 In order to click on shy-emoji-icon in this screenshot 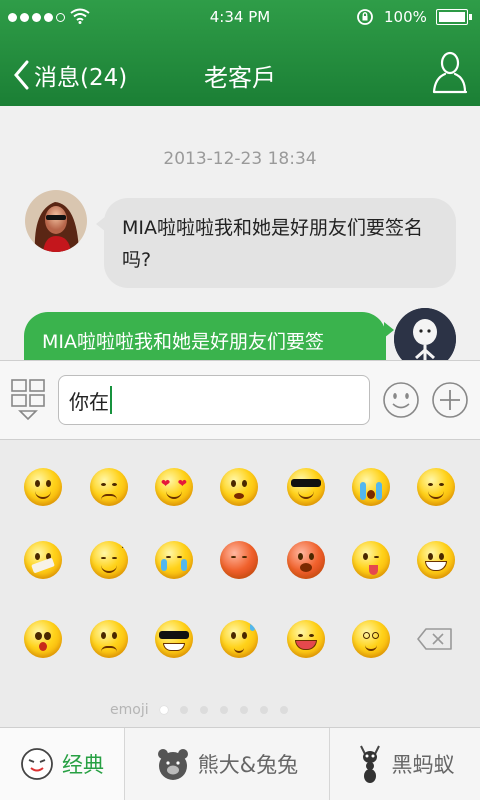, I will do `click(109, 487)`.